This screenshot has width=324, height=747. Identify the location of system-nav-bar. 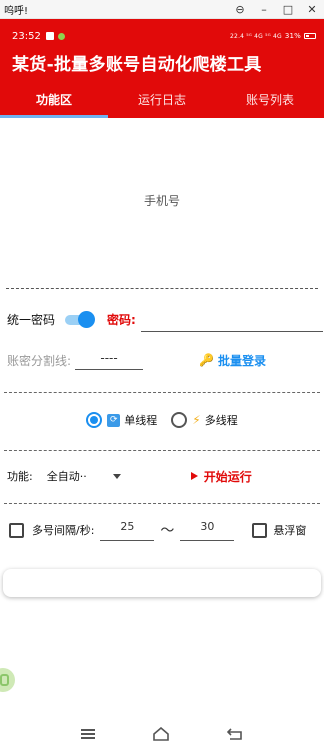
(162, 733).